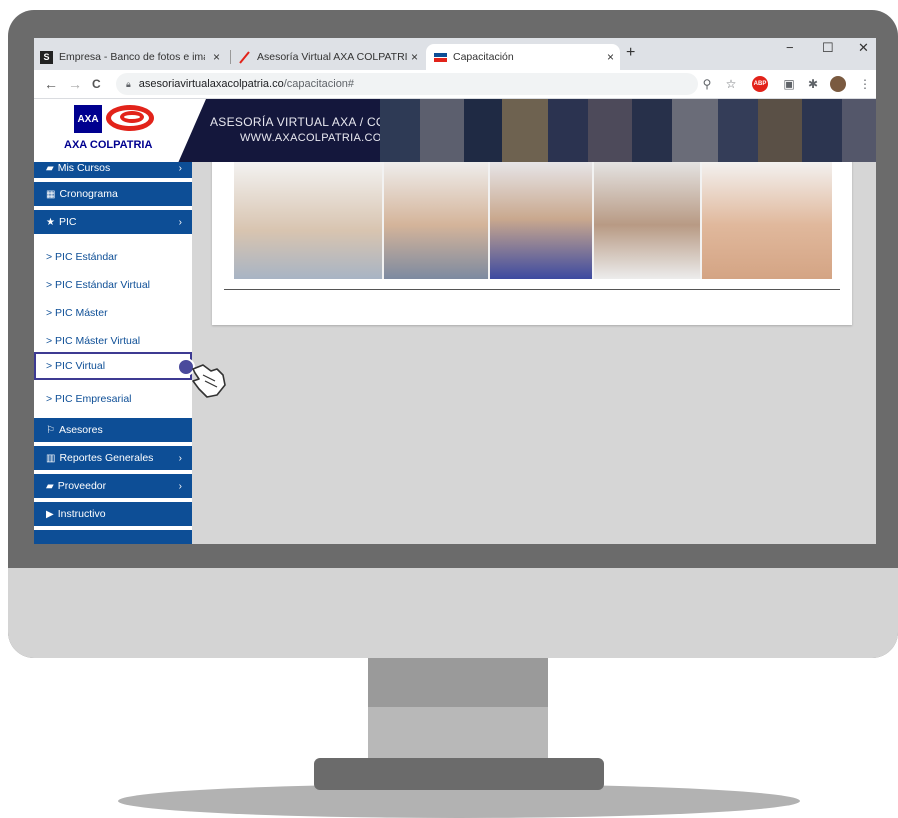  What do you see at coordinates (113, 487) in the screenshot?
I see `sidebar-item-proveedor: ▰ Proveedor ›` at bounding box center [113, 487].